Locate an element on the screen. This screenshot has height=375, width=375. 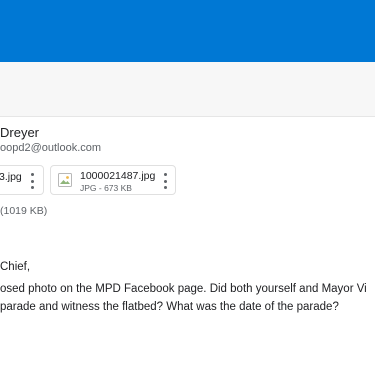
image-file-icon is located at coordinates (65, 180).